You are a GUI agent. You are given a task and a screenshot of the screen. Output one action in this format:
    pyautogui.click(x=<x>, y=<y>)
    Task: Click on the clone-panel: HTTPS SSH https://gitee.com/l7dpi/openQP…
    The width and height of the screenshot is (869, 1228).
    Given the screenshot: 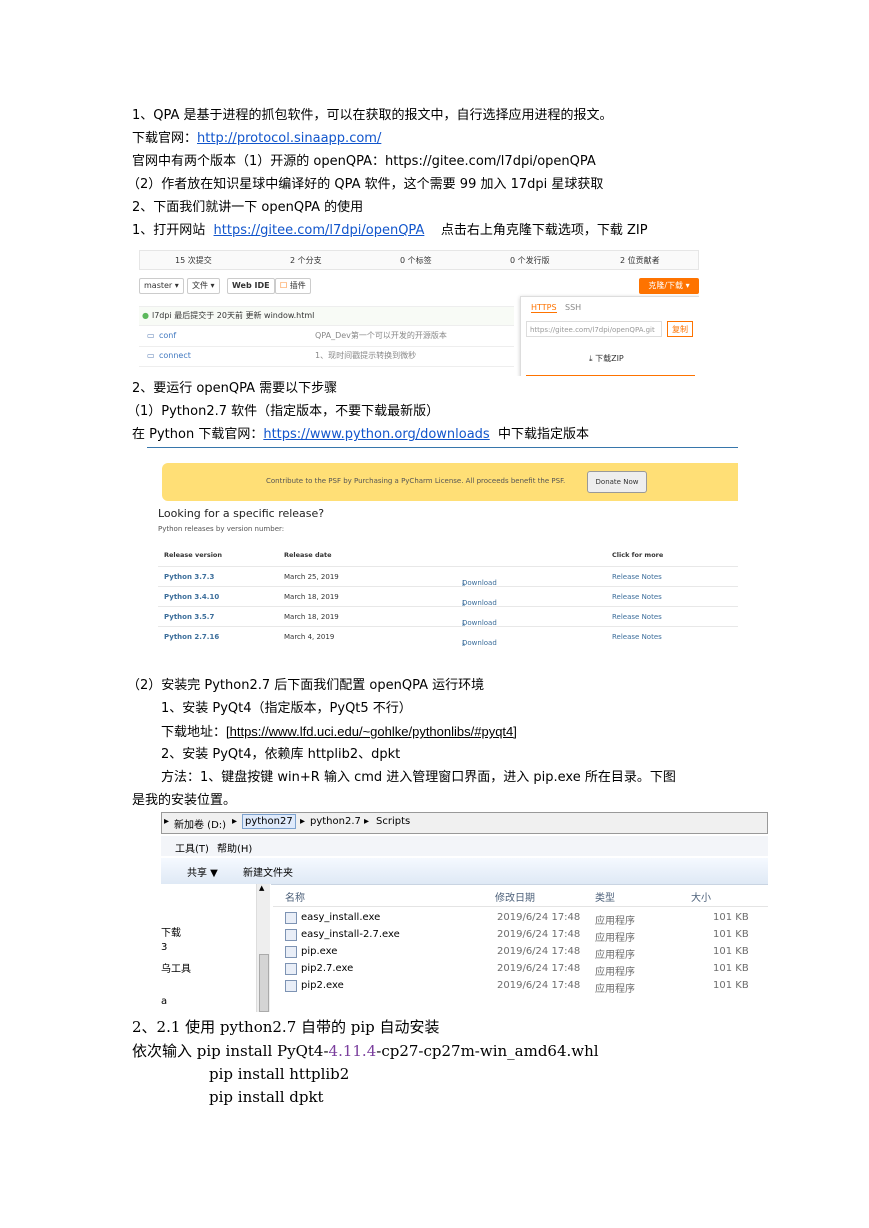 What is the action you would take?
    pyautogui.click(x=609, y=336)
    